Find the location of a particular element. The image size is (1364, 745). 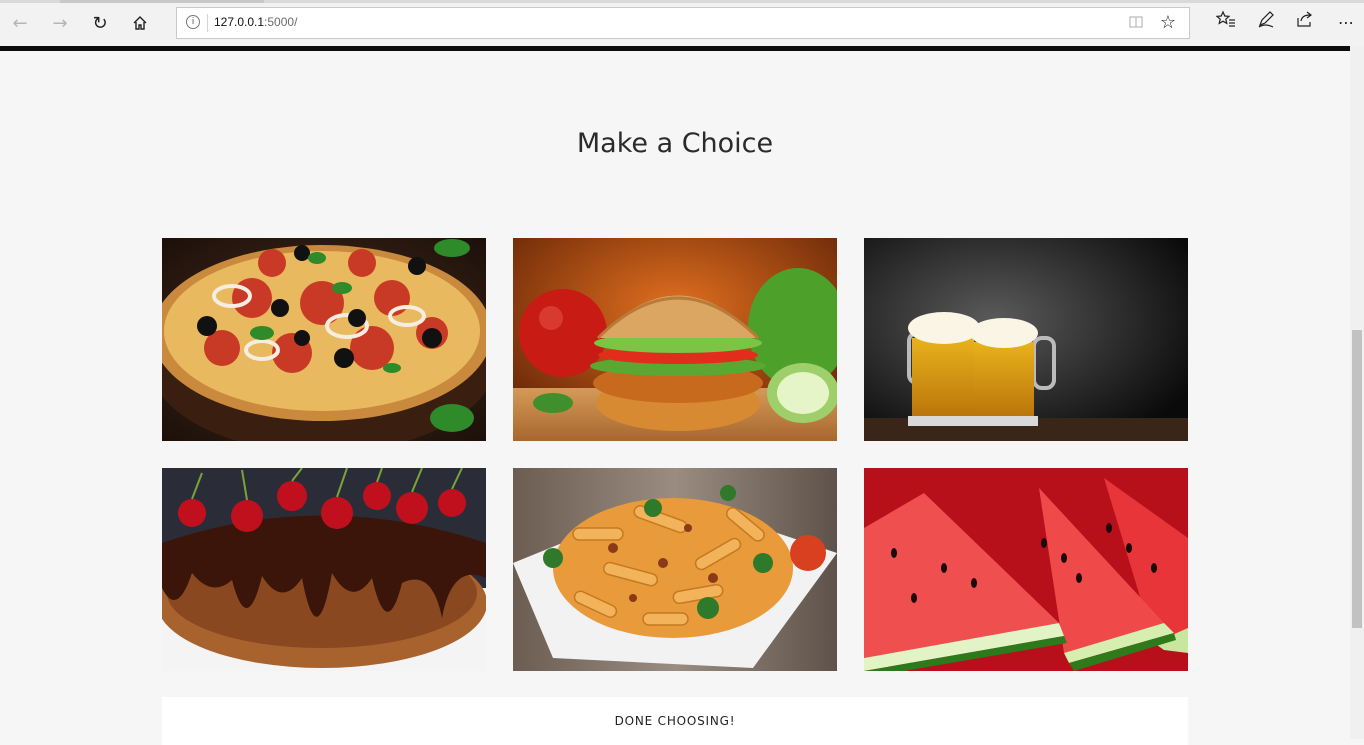

choice-chocolate-cherry-cake is located at coordinates (324, 569).